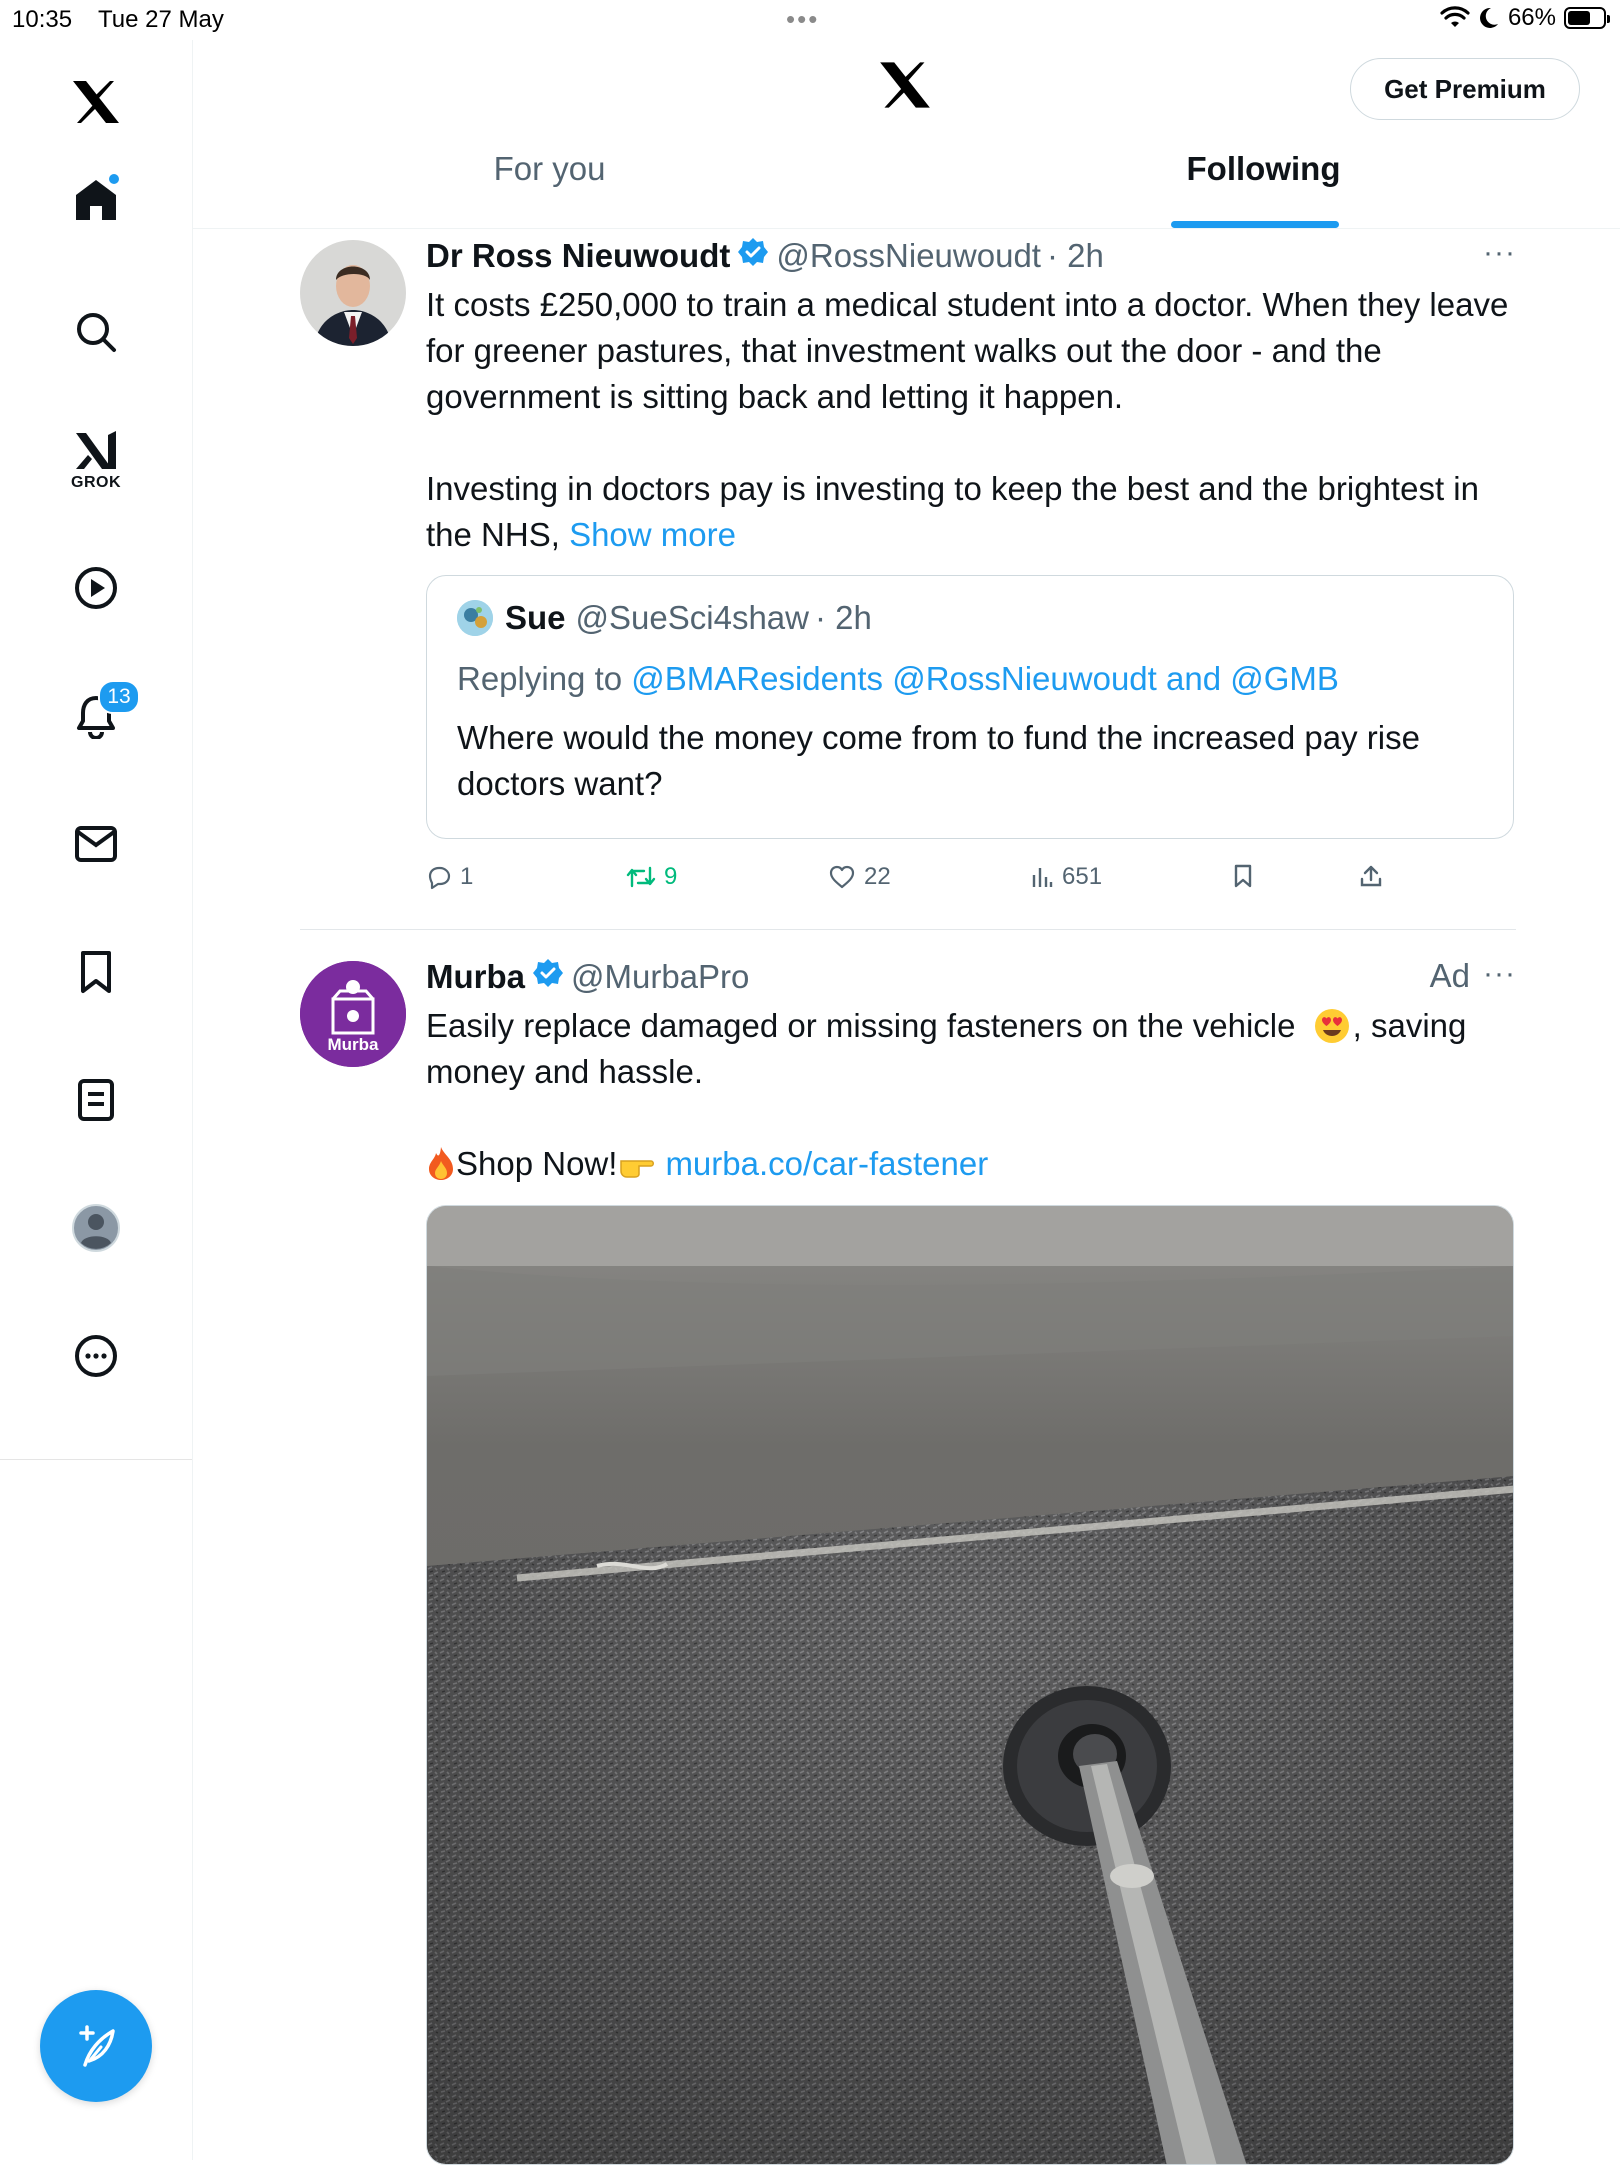 This screenshot has height=2165, width=1620. I want to click on tweet-paragraph: Shop Now! murba.co/car-fastener, so click(971, 1164).